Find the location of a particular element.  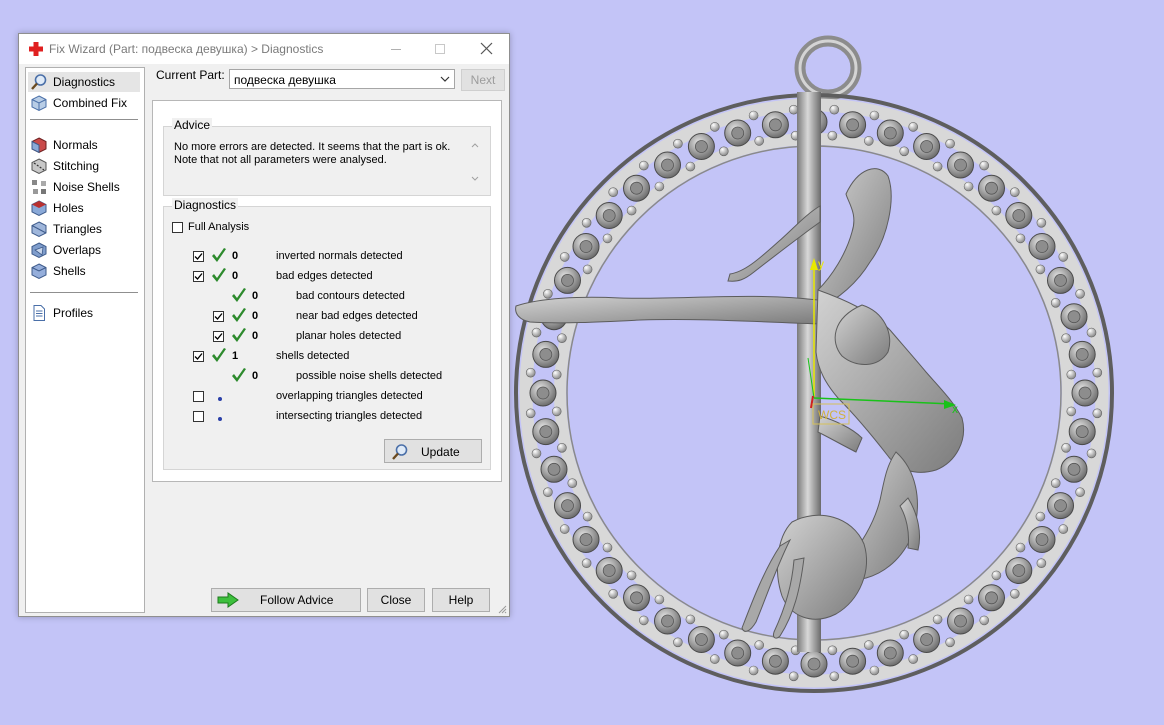

help-button: Help is located at coordinates (461, 600).